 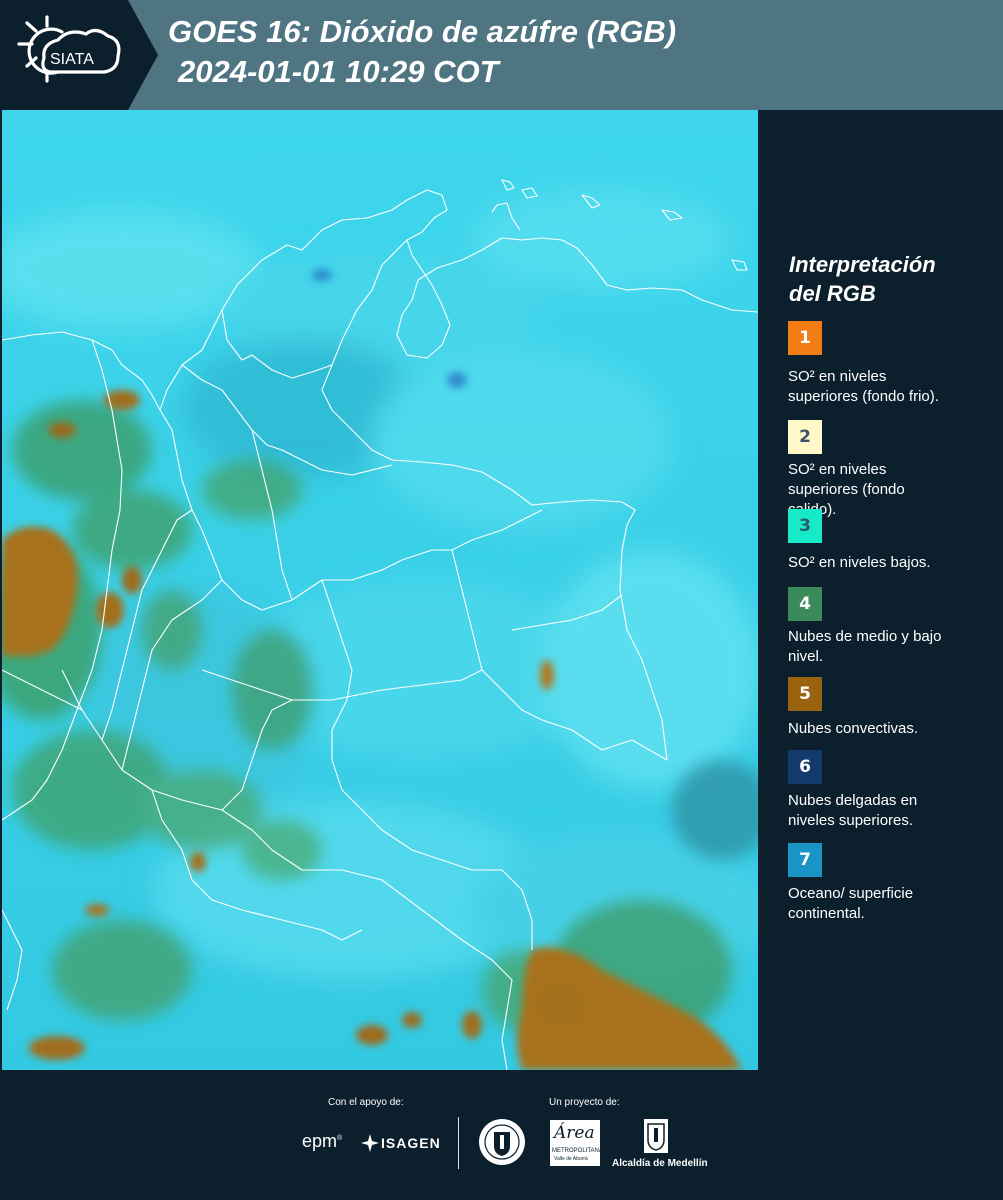 What do you see at coordinates (865, 636) in the screenshot?
I see `legend-text-line: Nubes de medio y bajo` at bounding box center [865, 636].